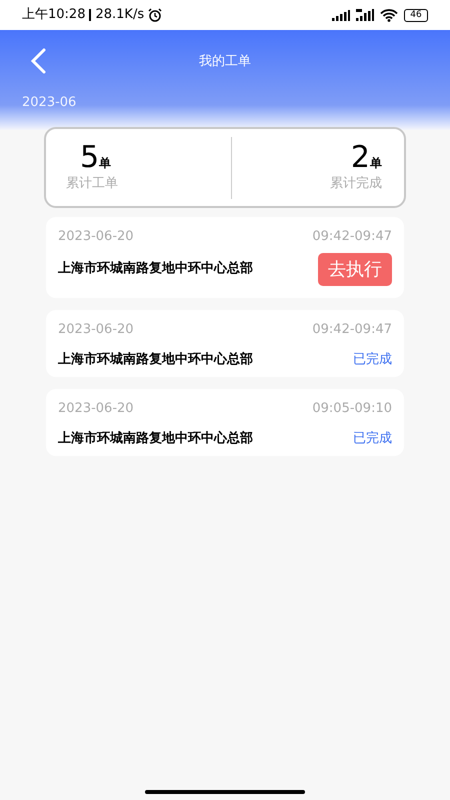 The image size is (450, 800). What do you see at coordinates (360, 158) in the screenshot?
I see `count-value: 2` at bounding box center [360, 158].